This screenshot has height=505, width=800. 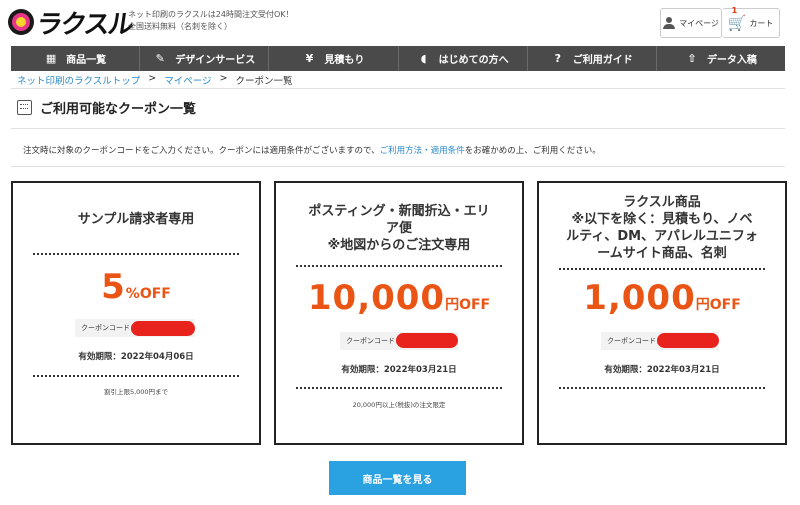 What do you see at coordinates (761, 23) in the screenshot?
I see `cart-label: カート` at bounding box center [761, 23].